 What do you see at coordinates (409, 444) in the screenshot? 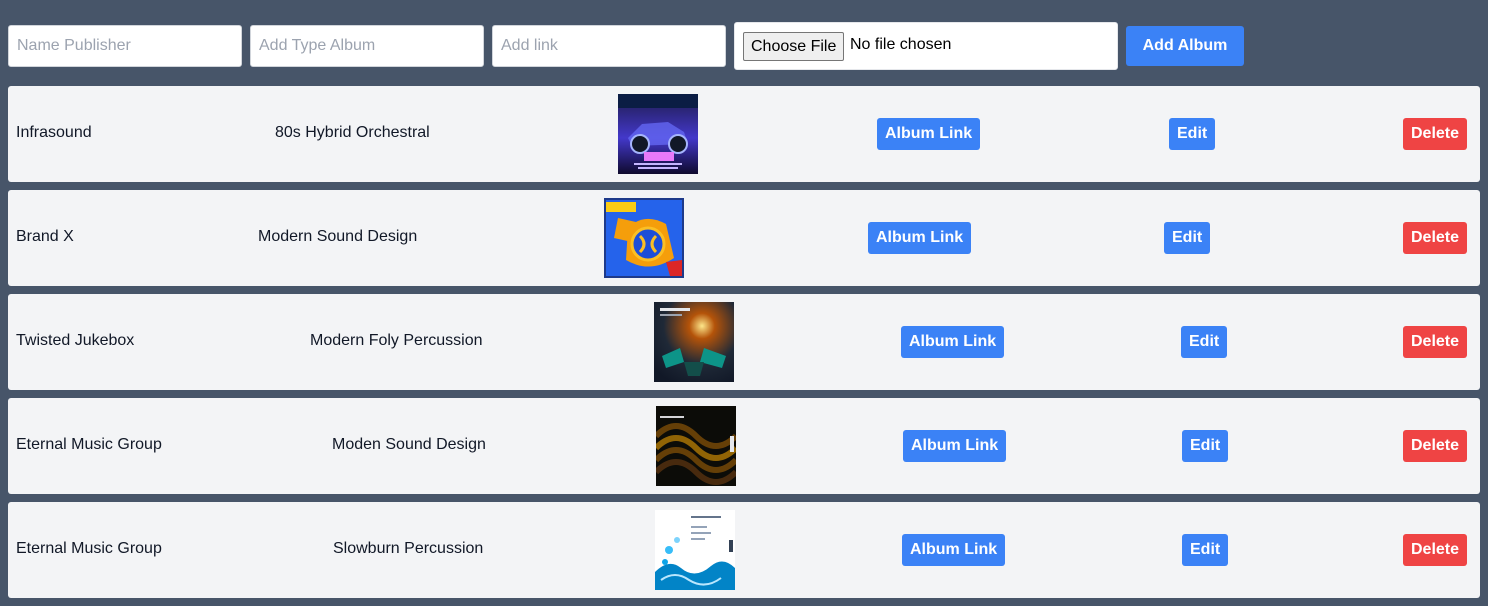
I see `album-type: Moden Sound Design` at bounding box center [409, 444].